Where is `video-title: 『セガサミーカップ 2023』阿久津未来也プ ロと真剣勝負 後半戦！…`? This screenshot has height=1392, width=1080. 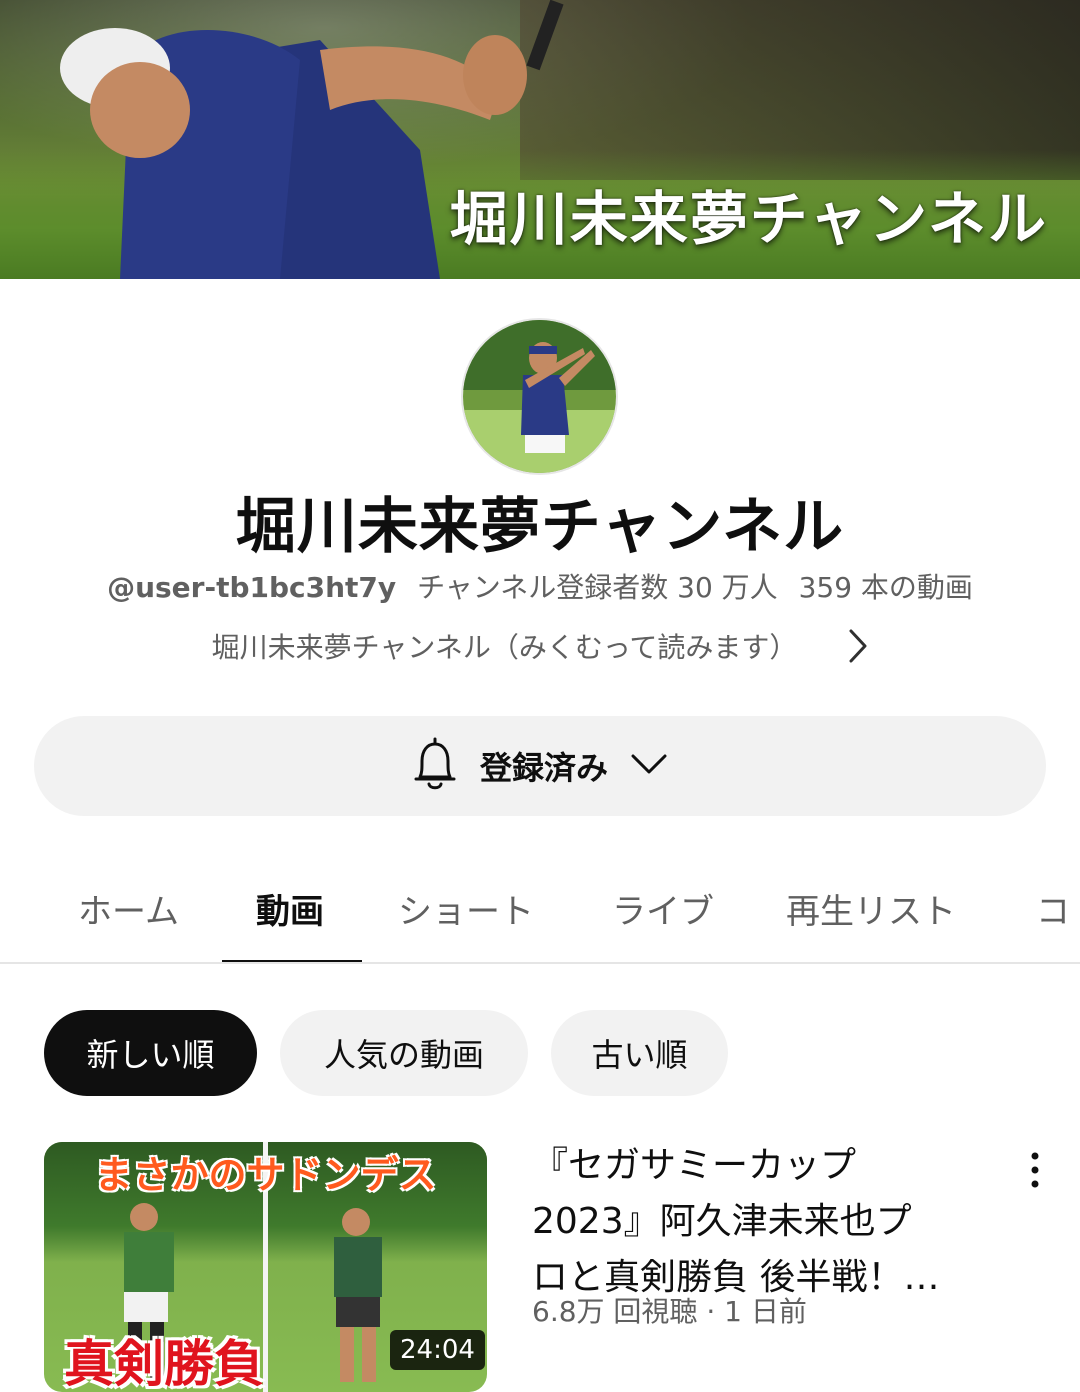
video-title: 『セガサミーカップ 2023』阿久津未来也プ ロと真剣勝負 後半戦！… is located at coordinates (767, 1222).